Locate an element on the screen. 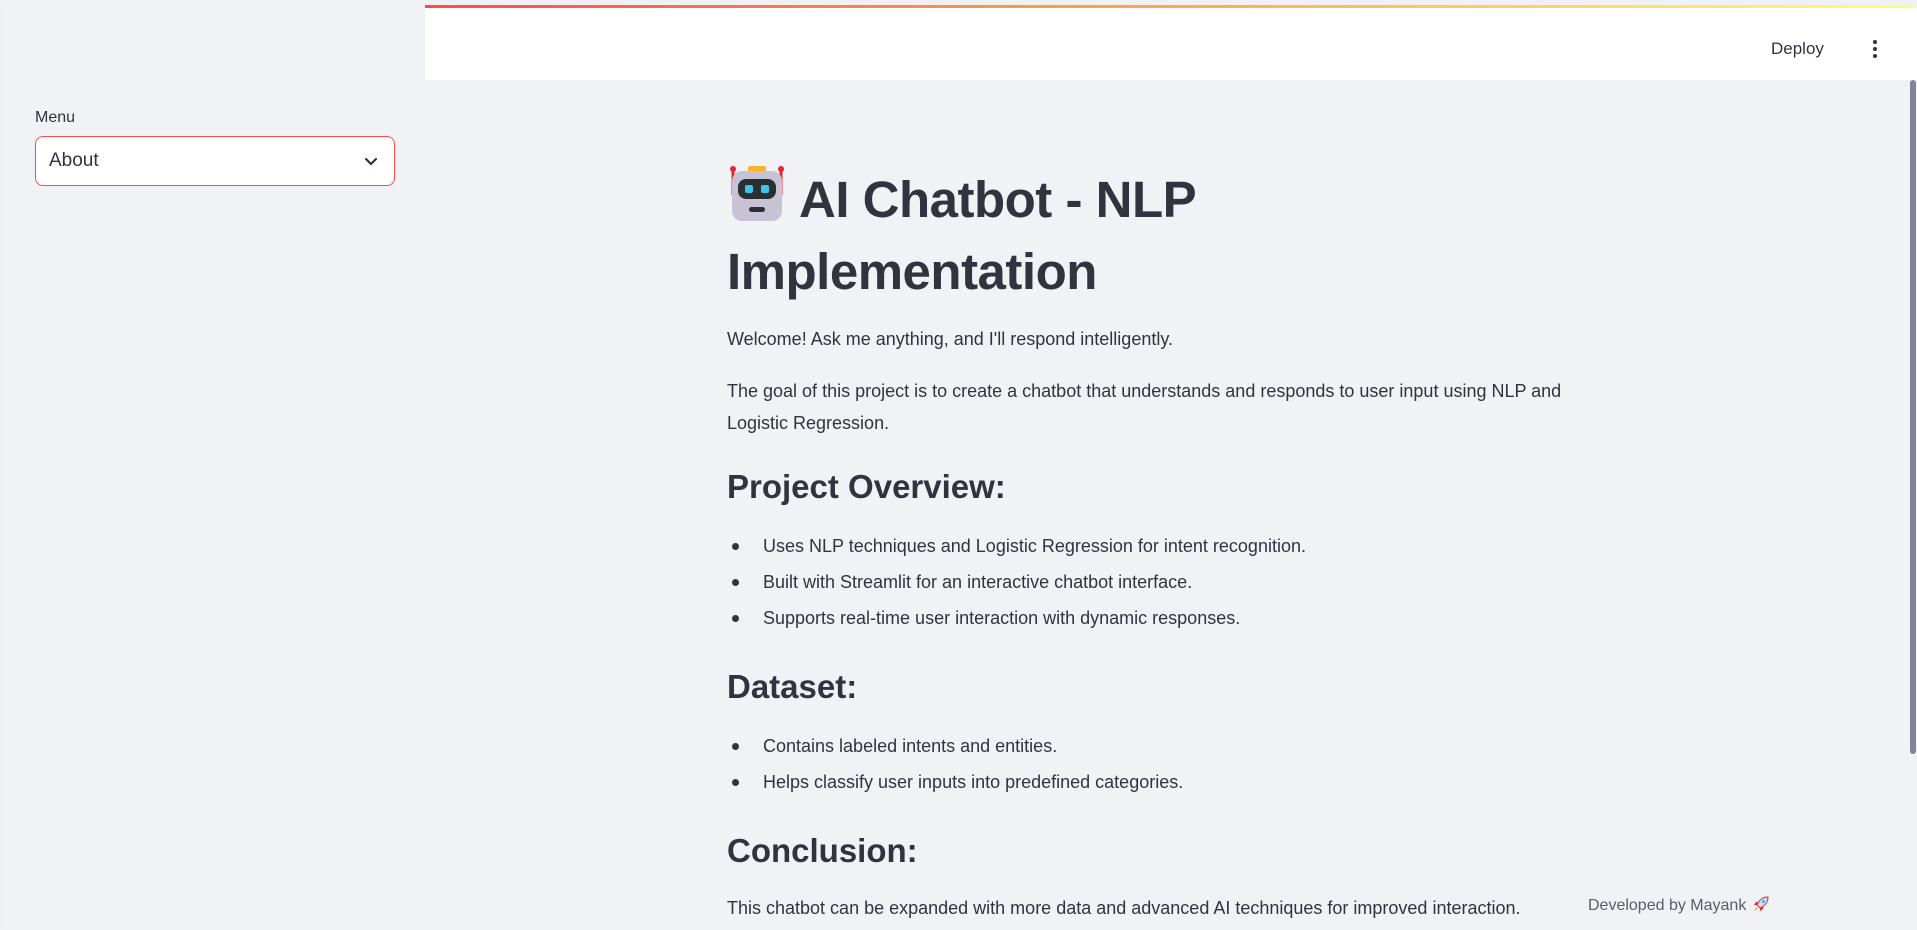 This screenshot has height=930, width=1917. scrollbar-thumb is located at coordinates (1913, 417).